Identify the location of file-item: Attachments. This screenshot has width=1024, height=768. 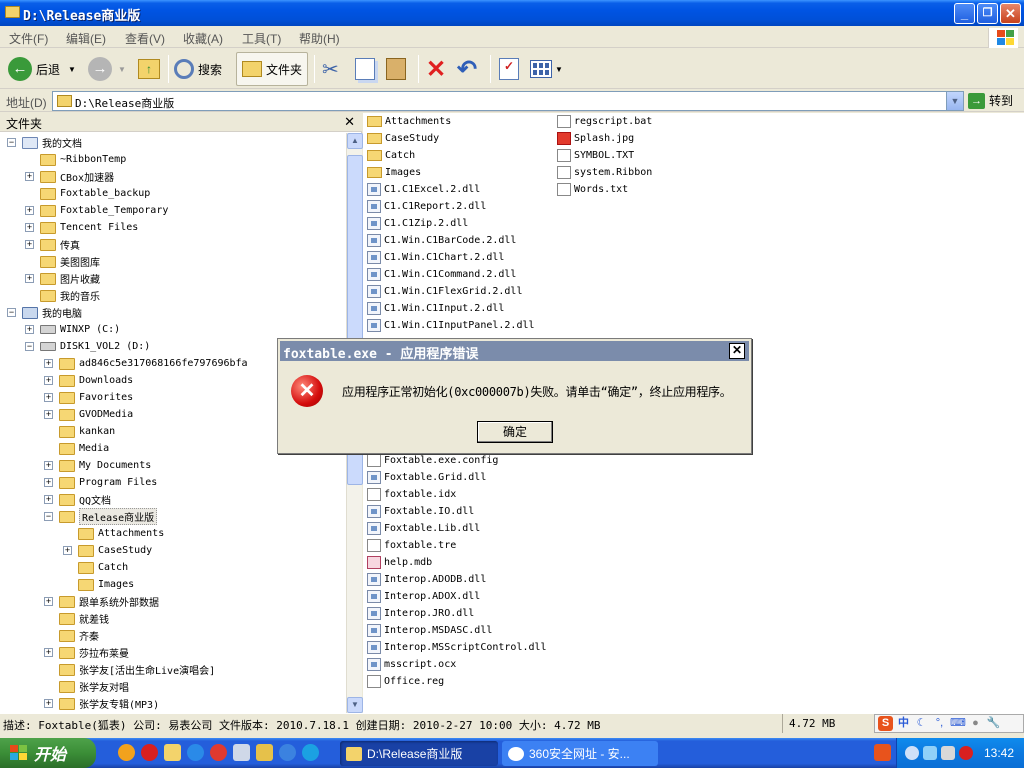
(409, 121).